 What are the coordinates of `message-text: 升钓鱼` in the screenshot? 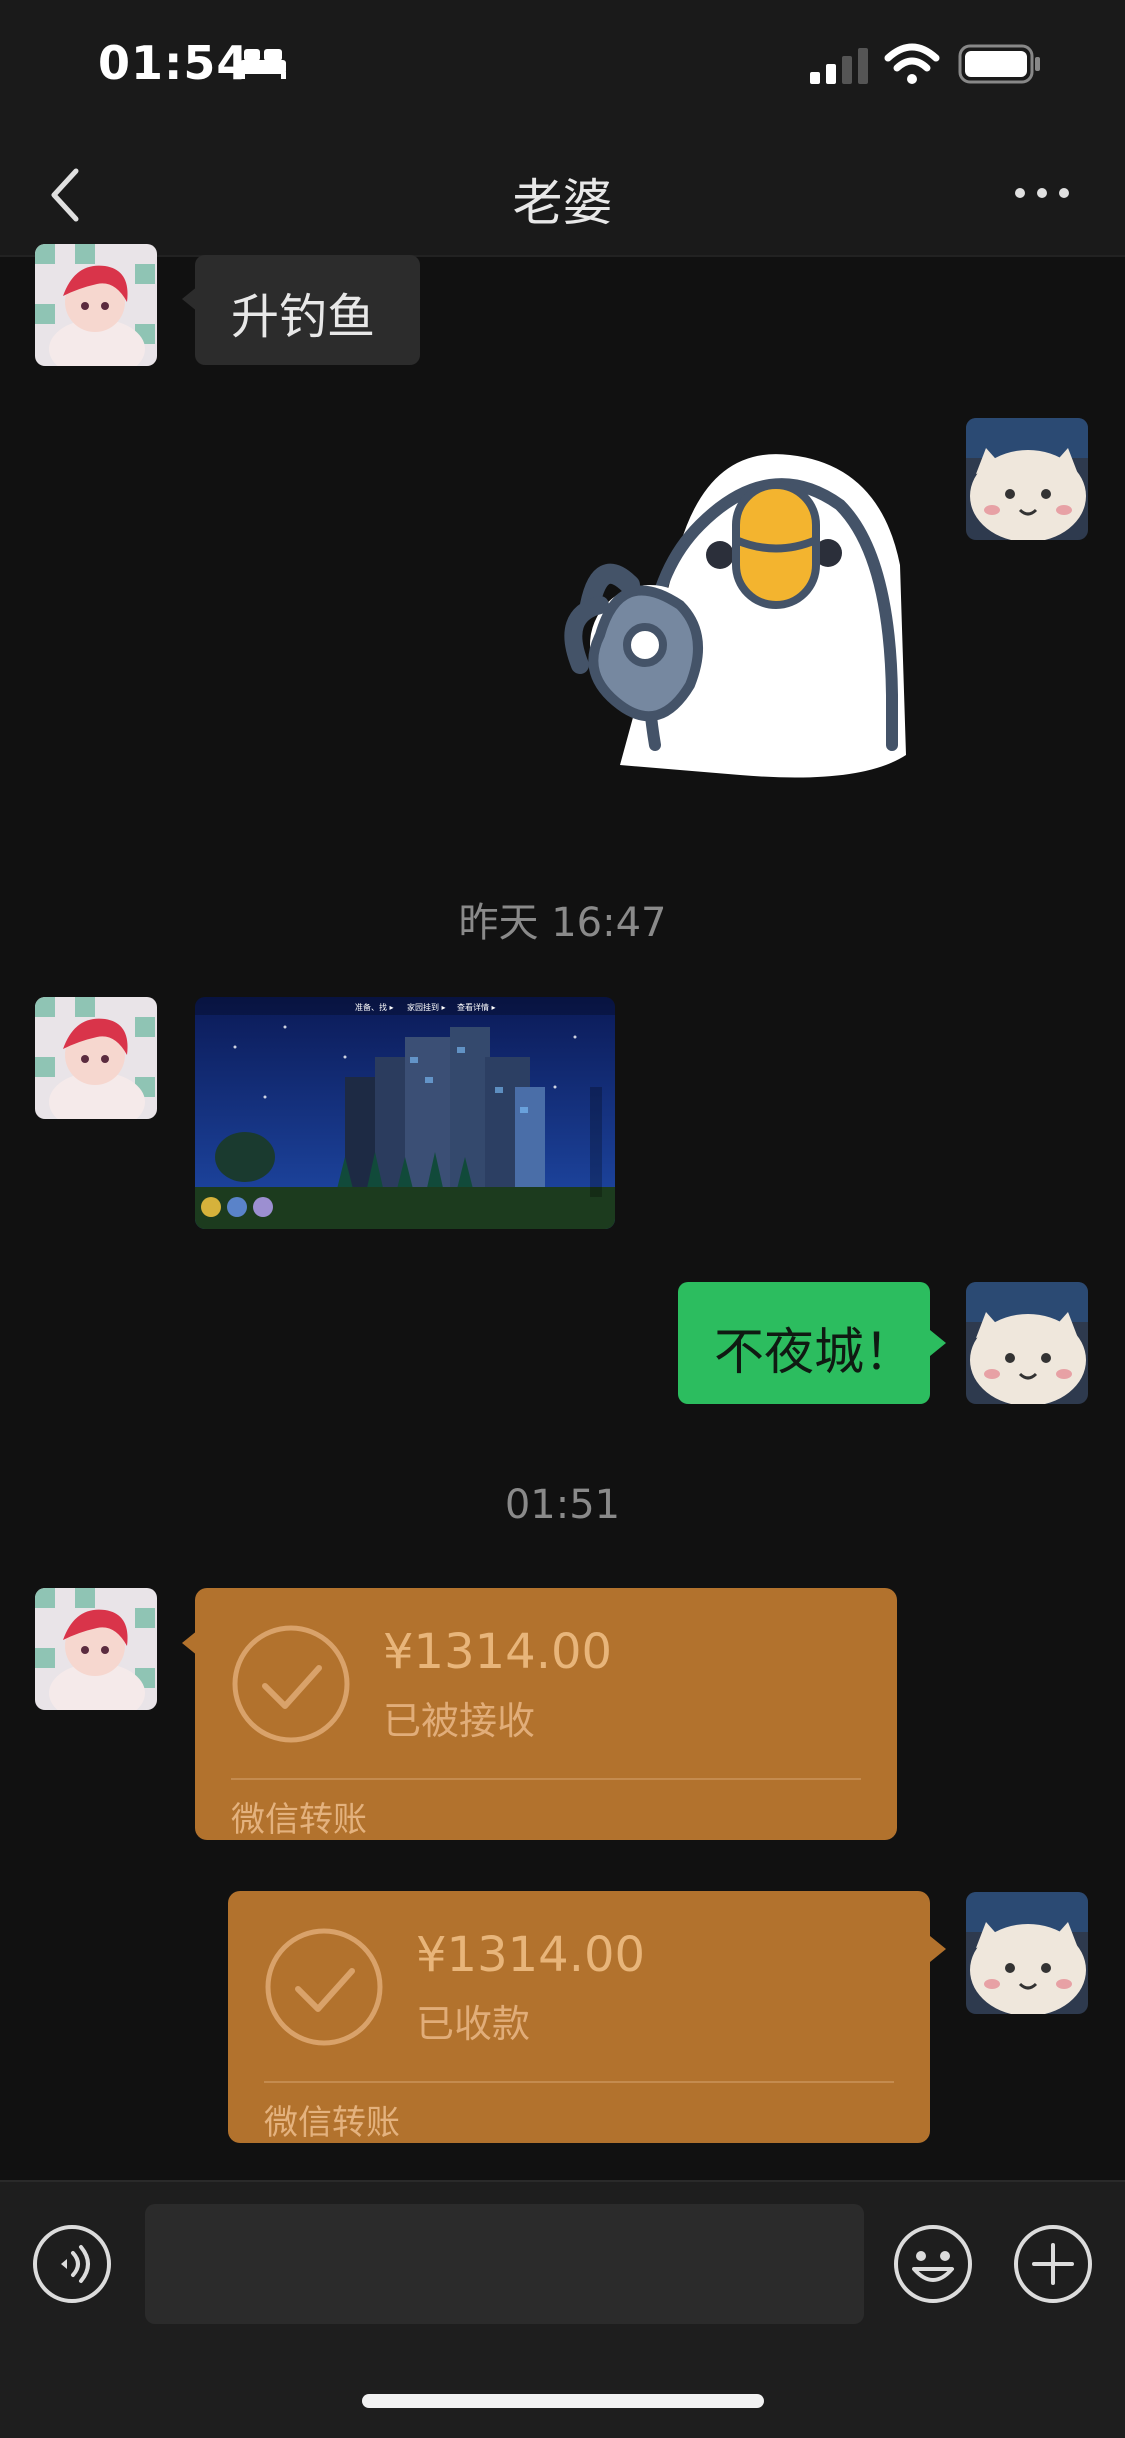 It's located at (303, 317).